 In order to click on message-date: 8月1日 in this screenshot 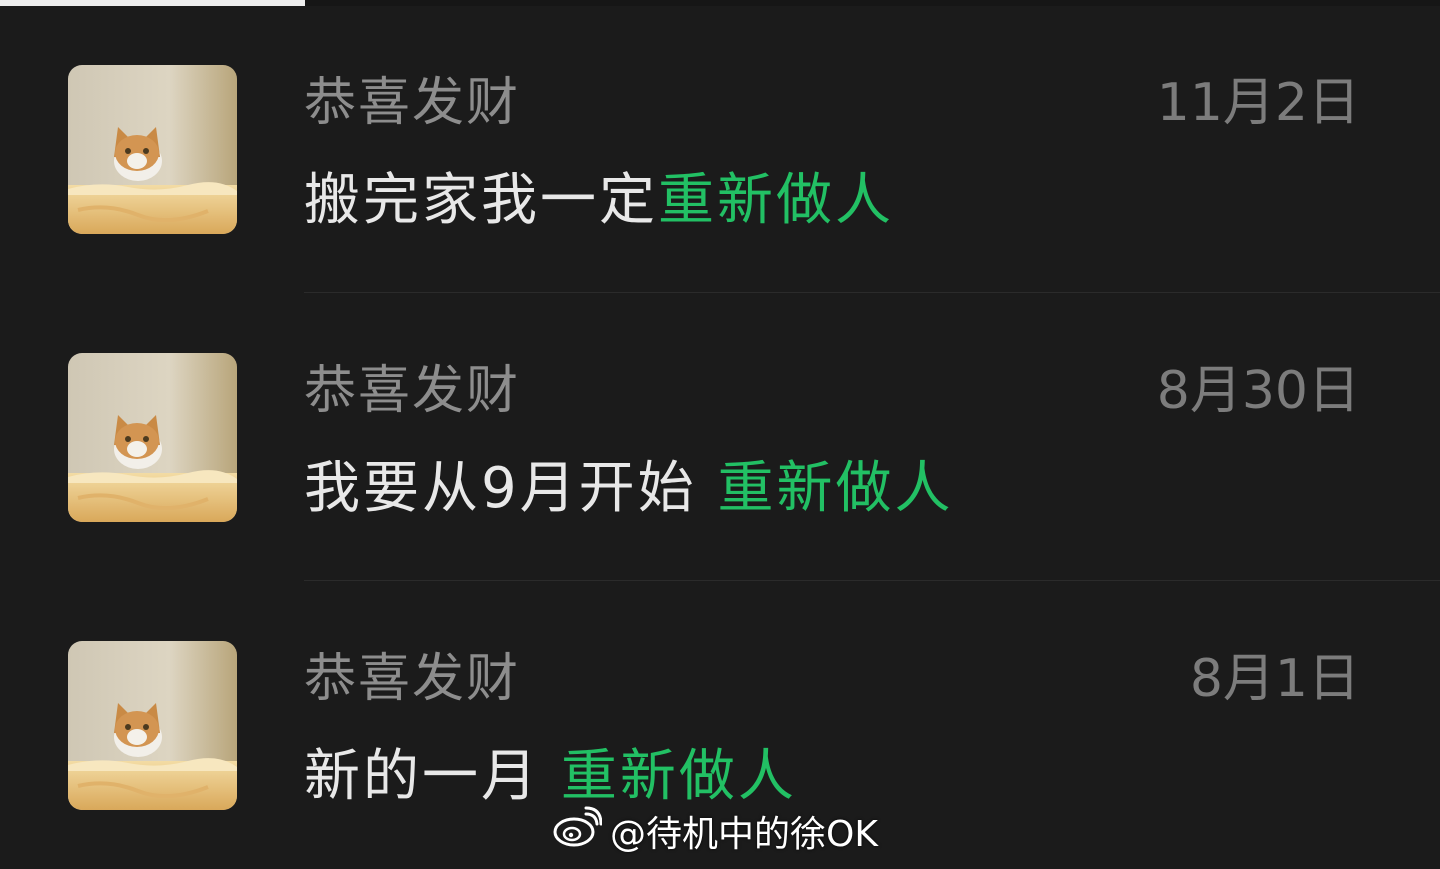, I will do `click(1274, 679)`.